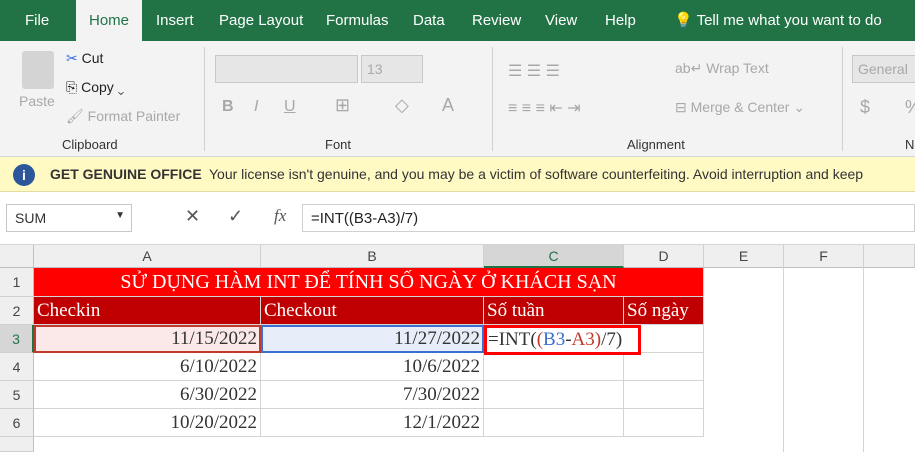 The image size is (915, 452). I want to click on header-cell-weeks: Số tuần, so click(554, 311).